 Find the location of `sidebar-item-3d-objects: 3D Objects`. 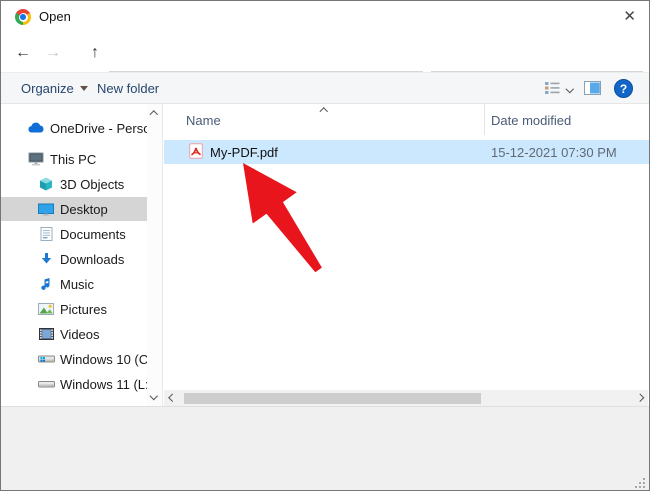

sidebar-item-3d-objects: 3D Objects is located at coordinates (74, 184).